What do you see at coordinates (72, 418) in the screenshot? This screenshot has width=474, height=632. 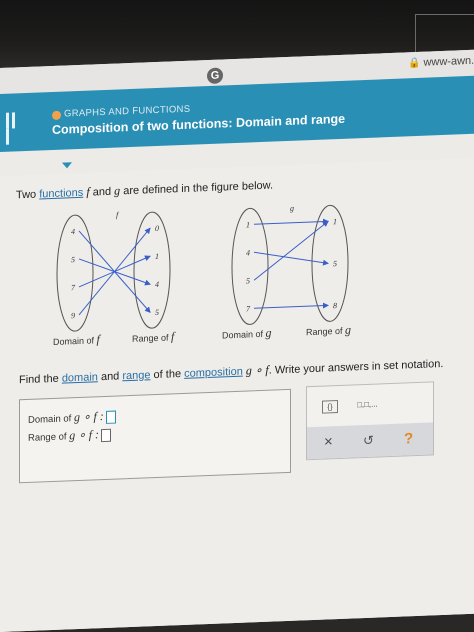 I see `domain-answer-row: Domain of g ∘ f :` at bounding box center [72, 418].